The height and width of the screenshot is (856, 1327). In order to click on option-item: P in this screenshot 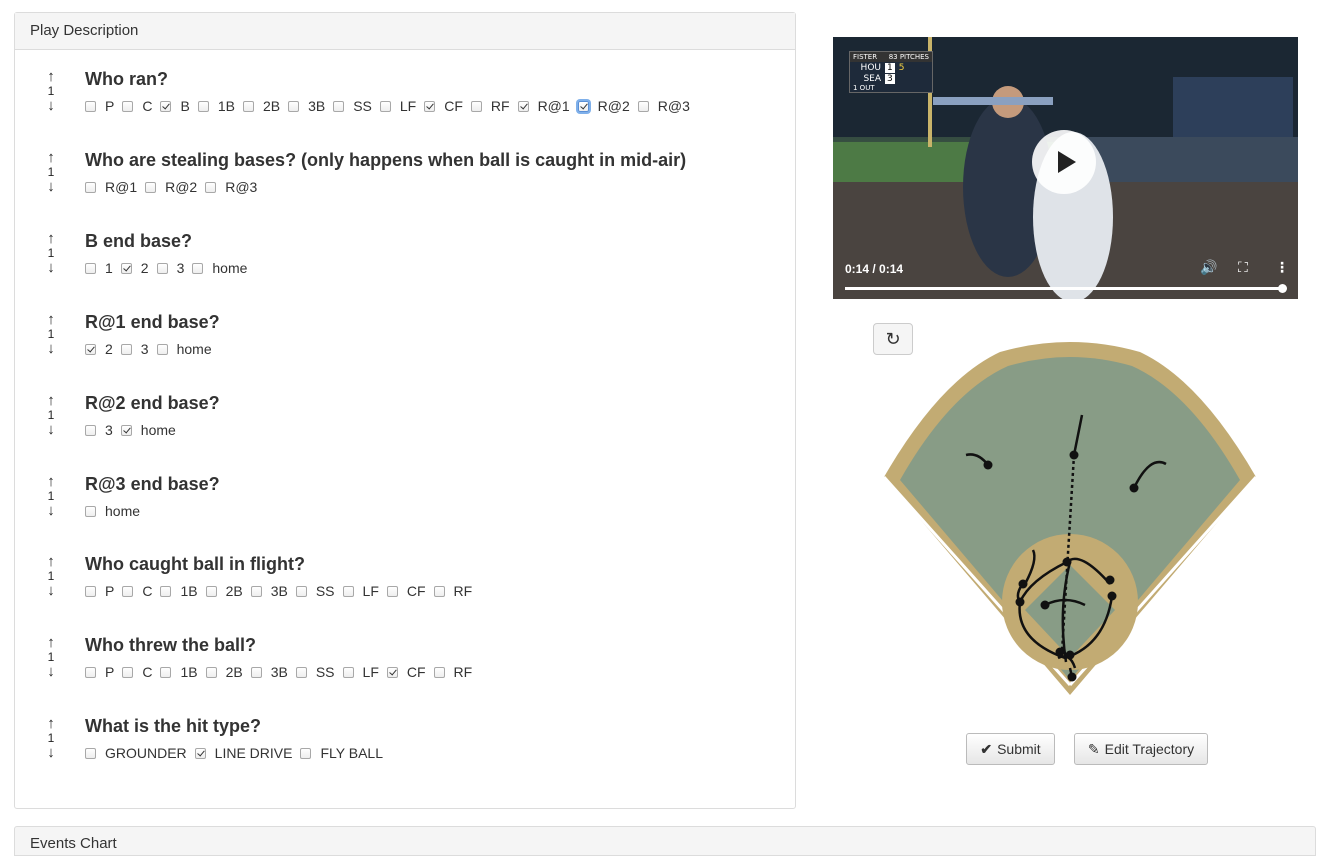, I will do `click(99, 672)`.